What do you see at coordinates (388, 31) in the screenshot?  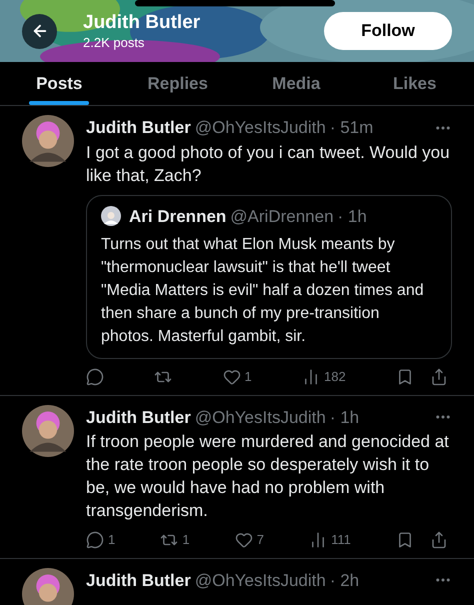 I see `follow-button: Follow` at bounding box center [388, 31].